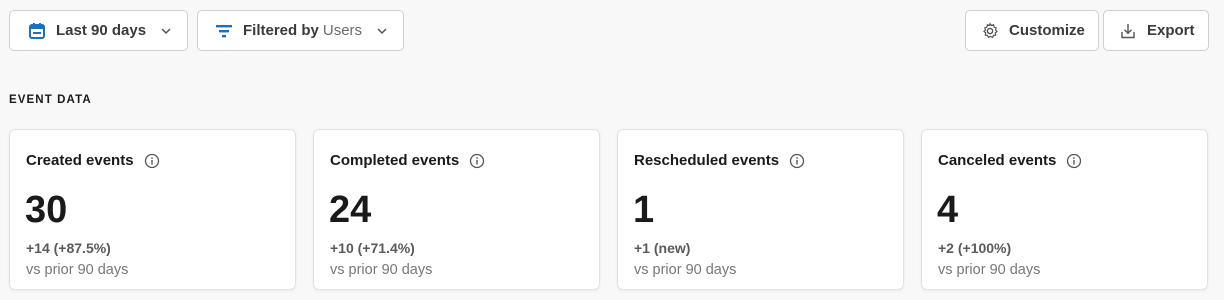 This screenshot has height=300, width=1224. I want to click on metric-delta: +1 (new), so click(662, 248).